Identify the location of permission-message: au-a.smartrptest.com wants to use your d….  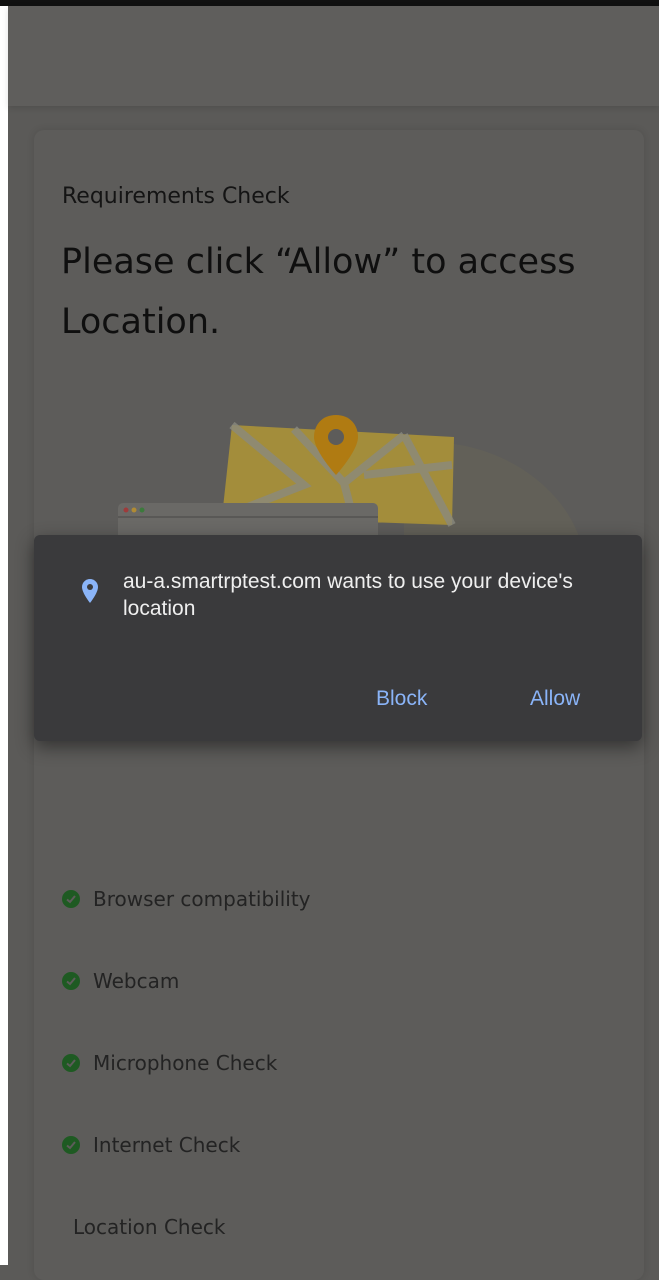
(348, 595).